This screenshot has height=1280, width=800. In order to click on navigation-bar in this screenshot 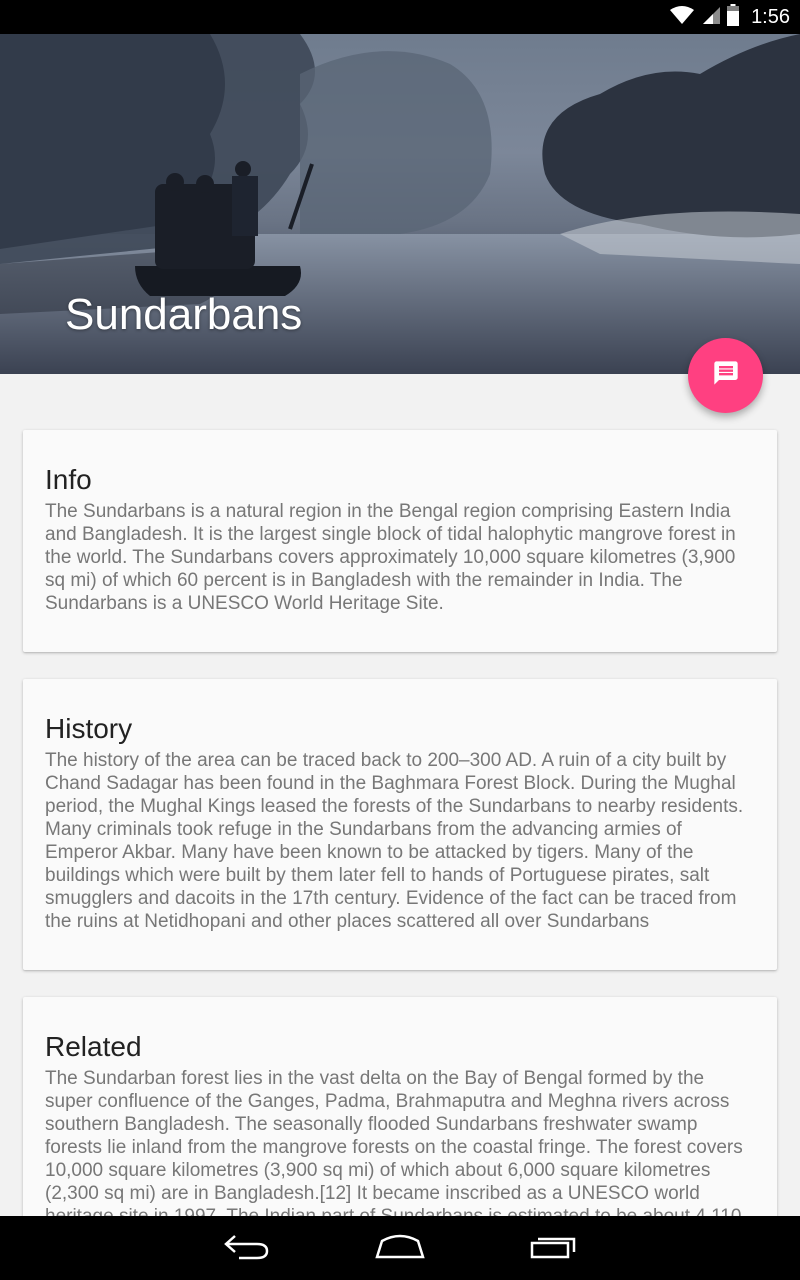, I will do `click(400, 1248)`.